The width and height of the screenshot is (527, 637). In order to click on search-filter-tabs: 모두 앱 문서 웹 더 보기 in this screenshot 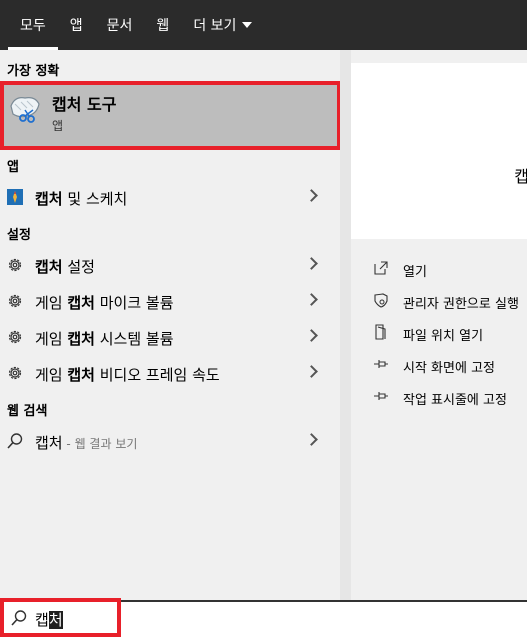, I will do `click(263, 25)`.